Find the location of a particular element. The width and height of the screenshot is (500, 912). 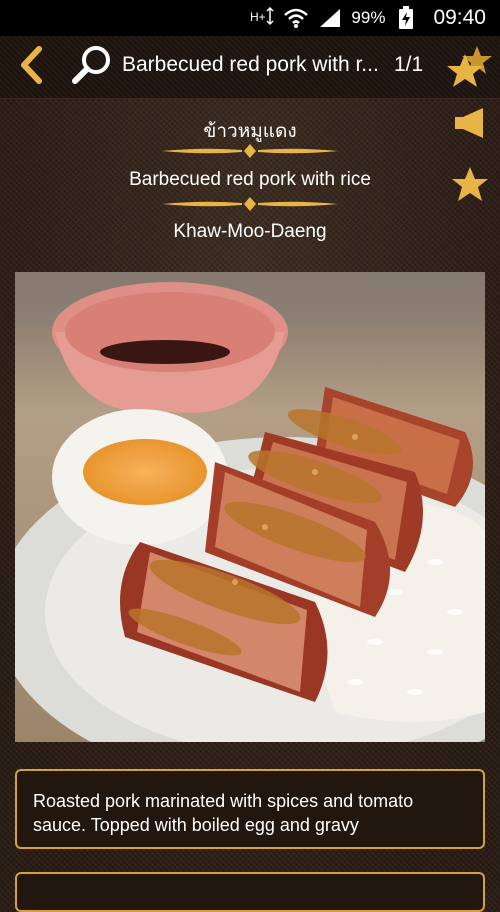

action-bar: Barbecued red pork with r... 1/1 is located at coordinates (250, 67).